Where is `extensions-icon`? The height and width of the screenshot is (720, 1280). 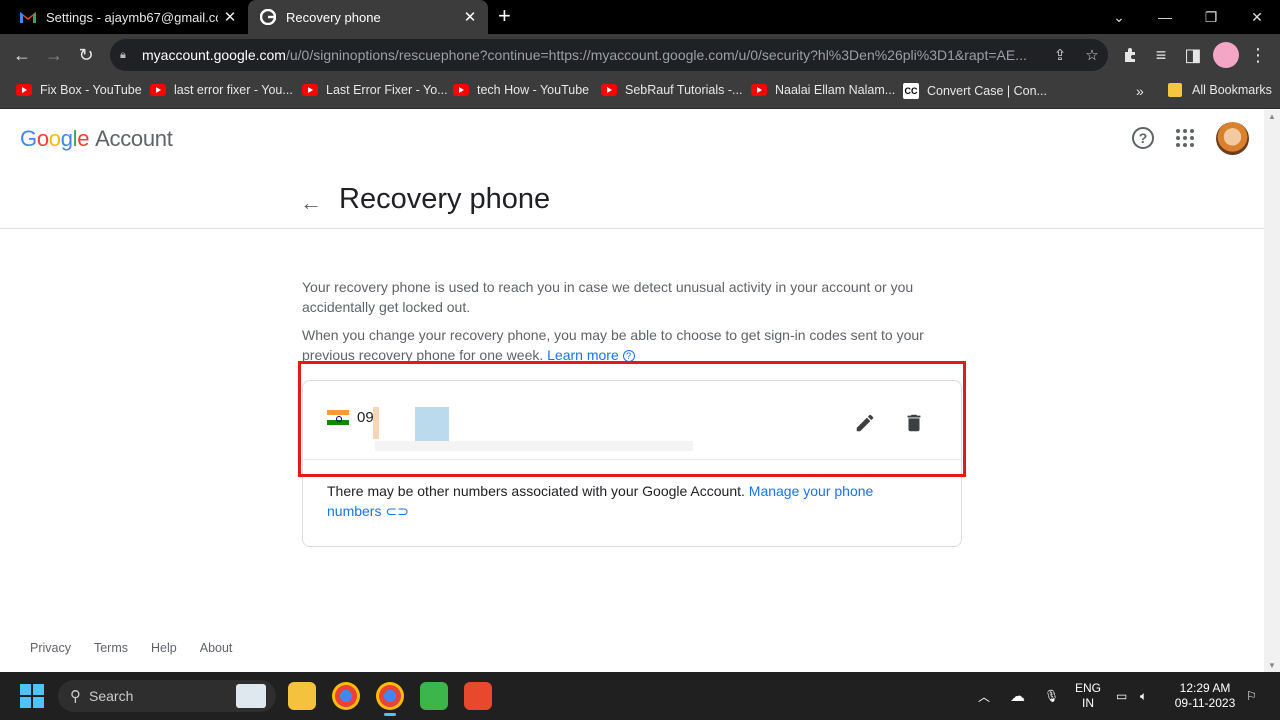
extensions-icon is located at coordinates (1130, 55).